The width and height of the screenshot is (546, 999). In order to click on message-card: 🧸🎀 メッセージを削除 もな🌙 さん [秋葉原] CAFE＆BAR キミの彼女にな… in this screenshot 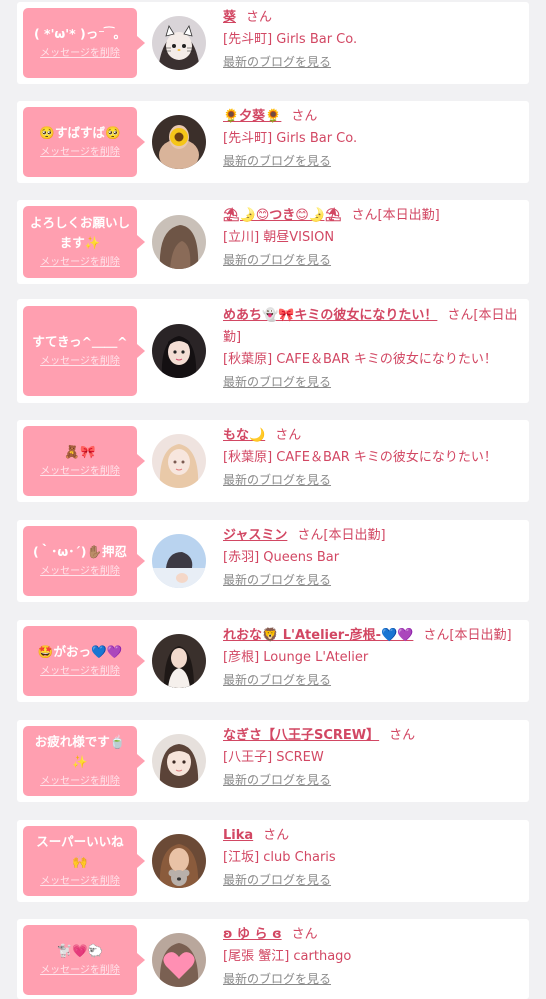, I will do `click(273, 461)`.